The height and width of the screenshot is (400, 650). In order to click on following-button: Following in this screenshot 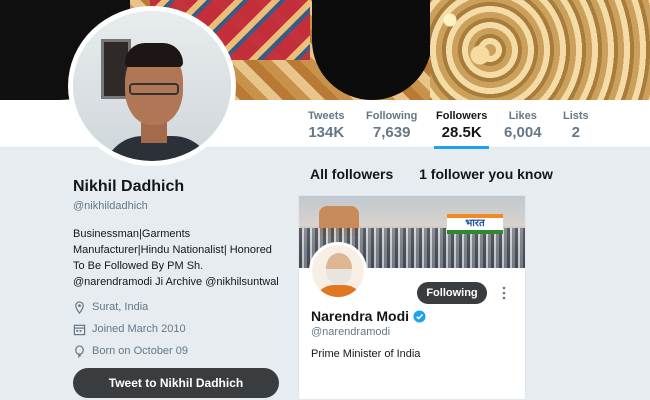, I will do `click(452, 293)`.